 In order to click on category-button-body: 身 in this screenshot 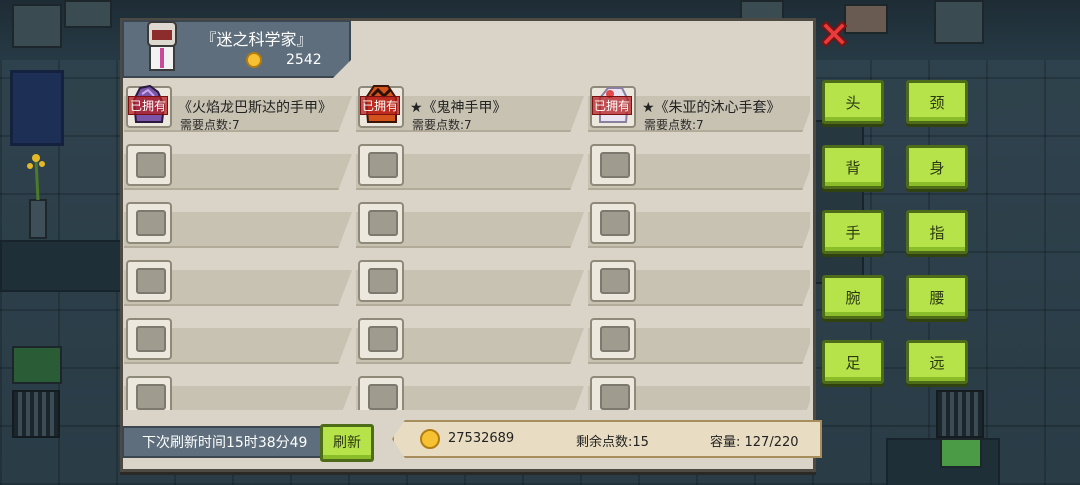, I will do `click(937, 167)`.